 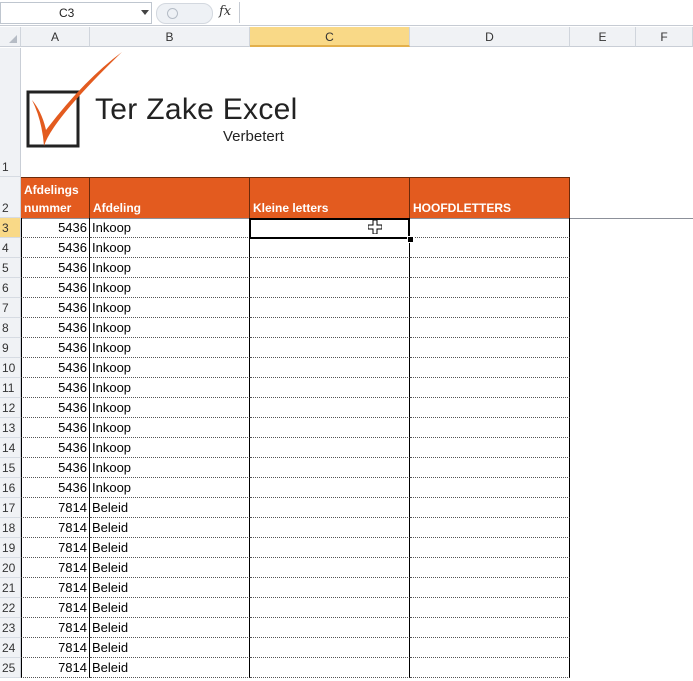 What do you see at coordinates (10, 528) in the screenshot?
I see `row-header-18: 18` at bounding box center [10, 528].